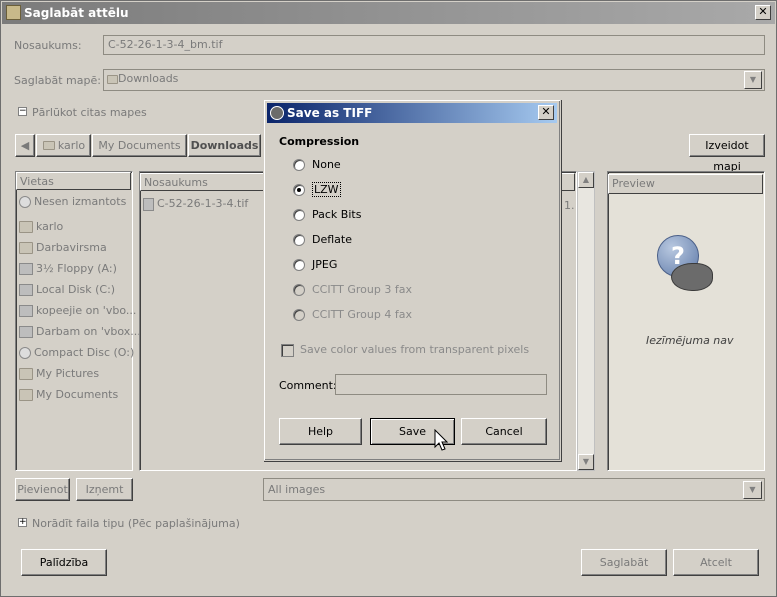 The image size is (777, 597). Describe the element at coordinates (319, 141) in the screenshot. I see `compression-heading: Compression` at that location.